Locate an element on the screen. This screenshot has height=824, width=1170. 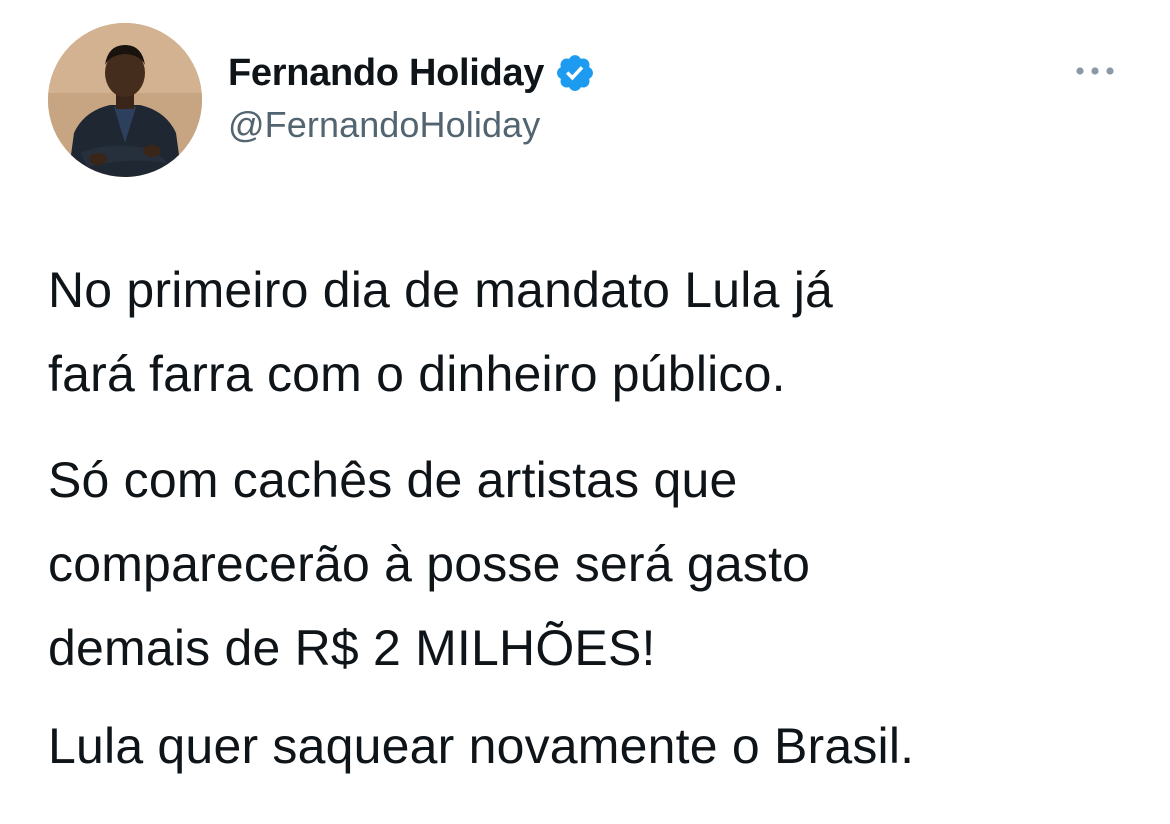
more-options-icon is located at coordinates (1095, 71).